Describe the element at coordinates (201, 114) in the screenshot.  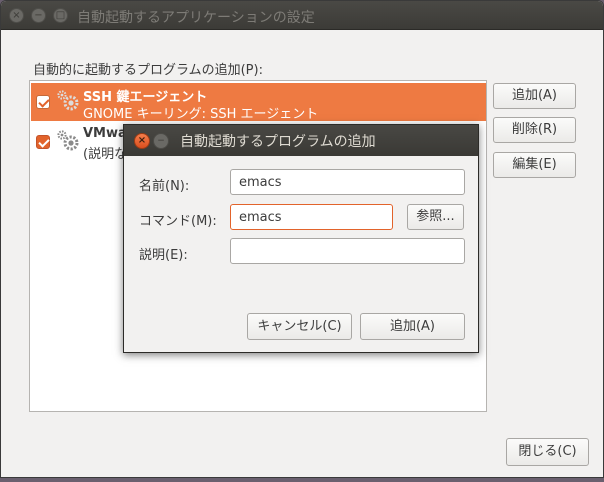
I see `item-description: GNOME キーリング: SSH エージェント` at that location.